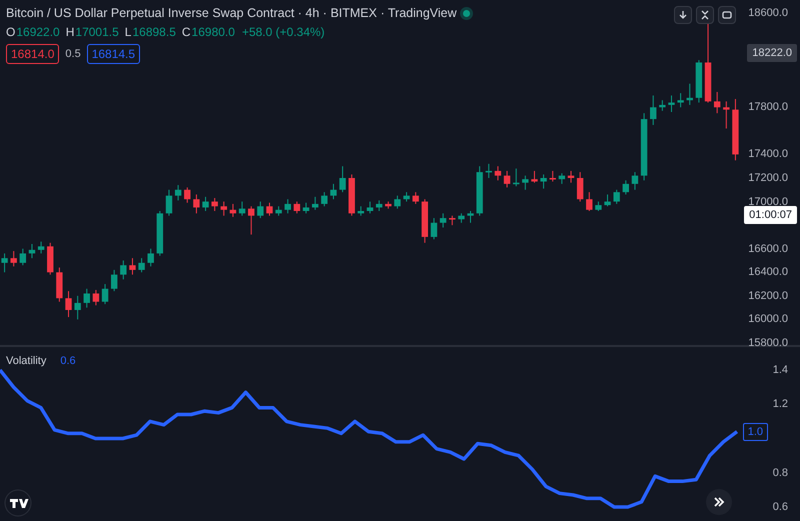 The width and height of the screenshot is (800, 521). Describe the element at coordinates (26, 361) in the screenshot. I see `indicator-name: Volatility` at that location.